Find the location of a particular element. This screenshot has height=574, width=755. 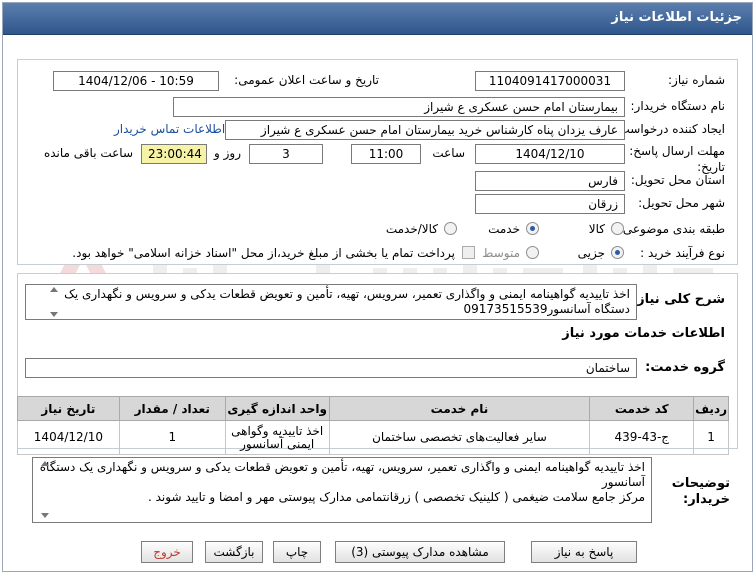

back-button: بازگشت is located at coordinates (234, 552).